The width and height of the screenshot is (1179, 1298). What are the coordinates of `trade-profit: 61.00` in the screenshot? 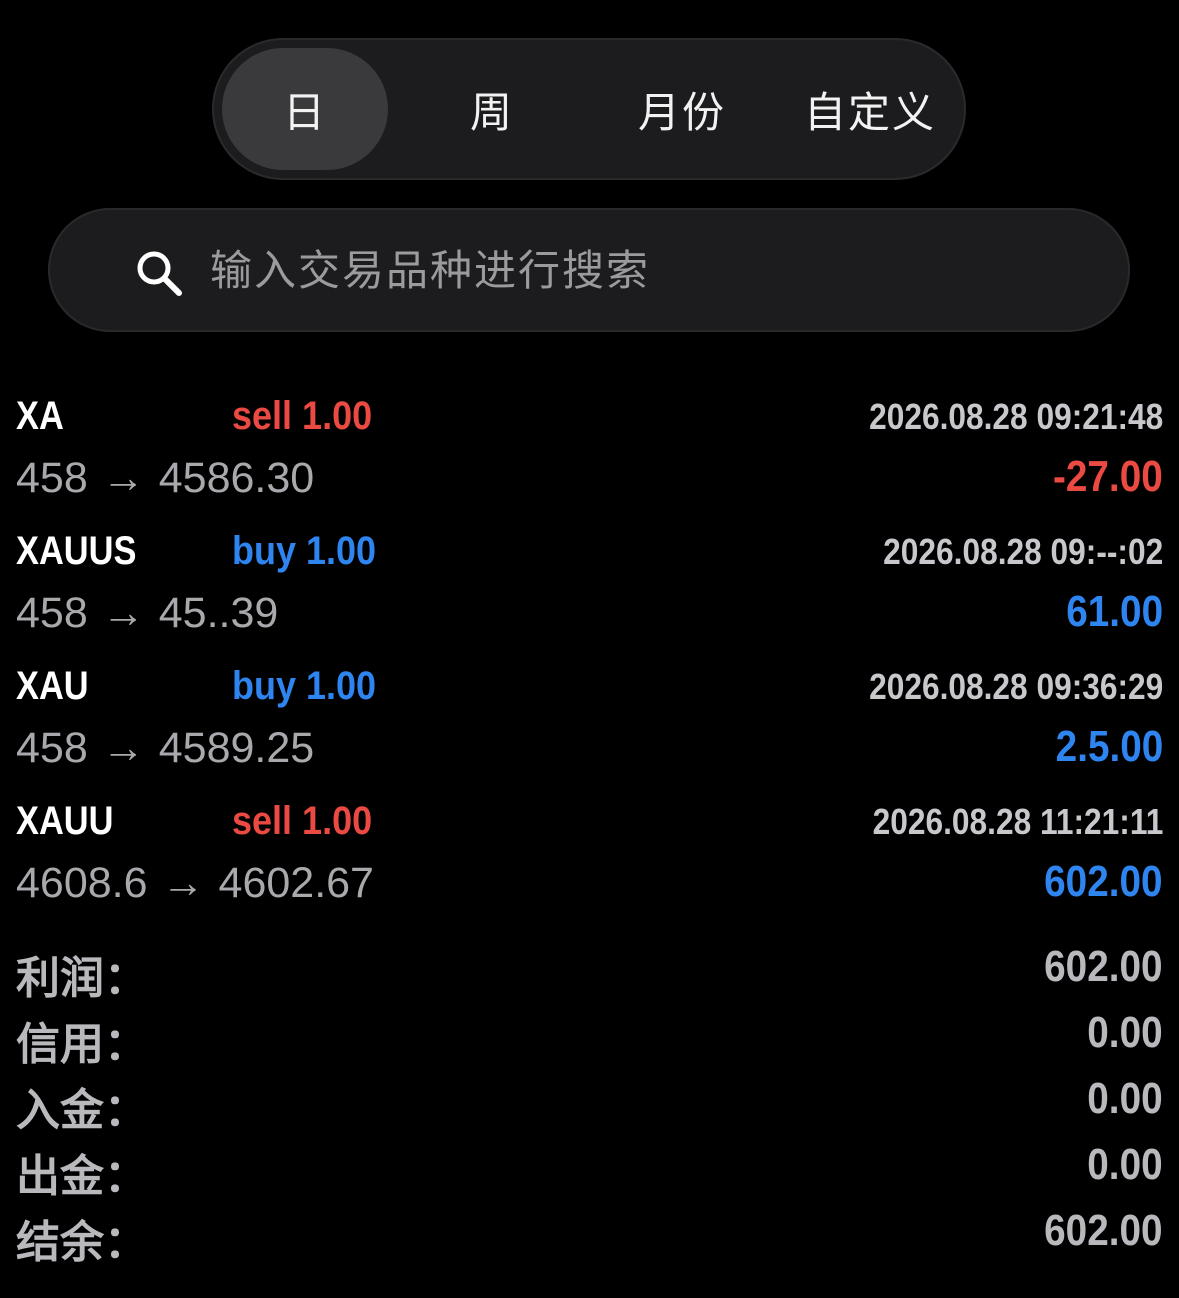 It's located at (1114, 611).